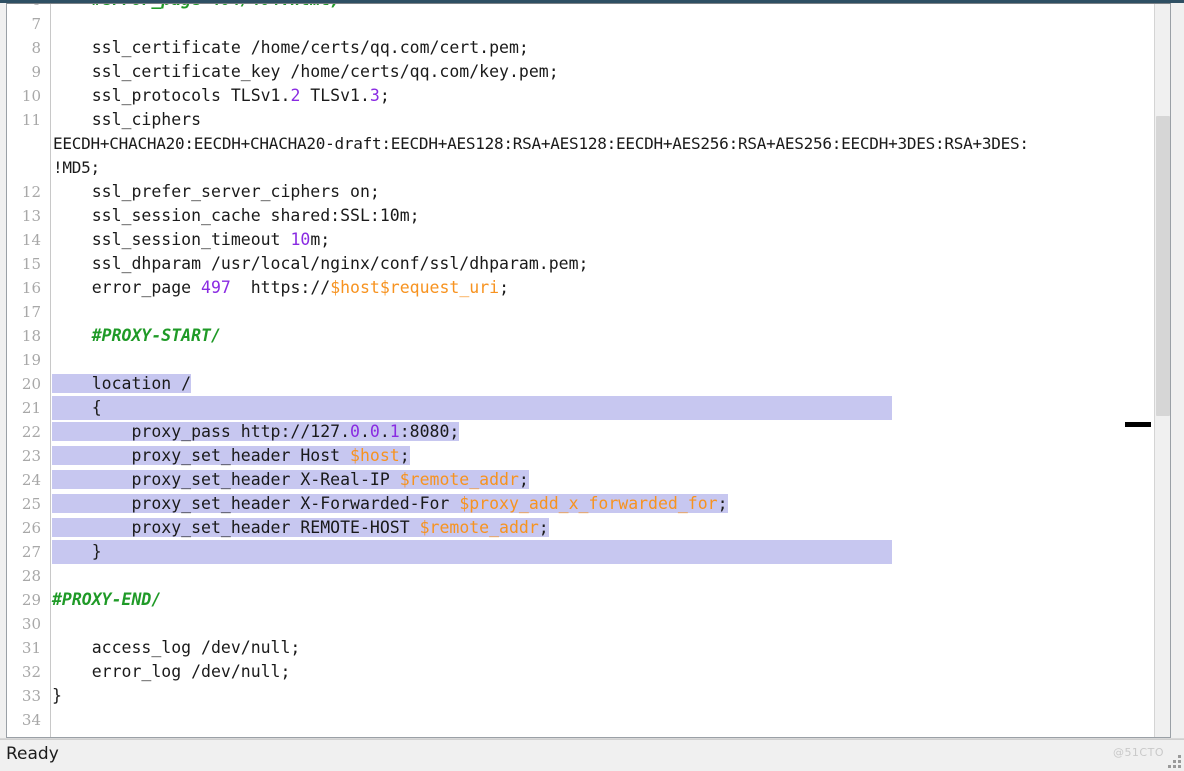 This screenshot has width=1184, height=771. I want to click on code-text: error_log /dev/null;, so click(171, 672).